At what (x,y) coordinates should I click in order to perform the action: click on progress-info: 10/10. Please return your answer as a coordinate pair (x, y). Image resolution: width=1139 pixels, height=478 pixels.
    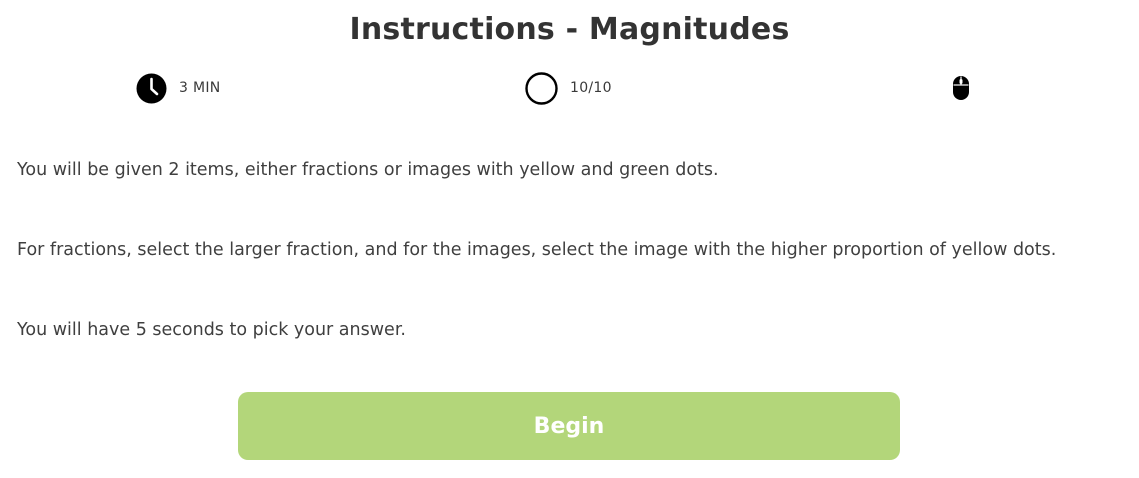
    Looking at the image, I should click on (568, 88).